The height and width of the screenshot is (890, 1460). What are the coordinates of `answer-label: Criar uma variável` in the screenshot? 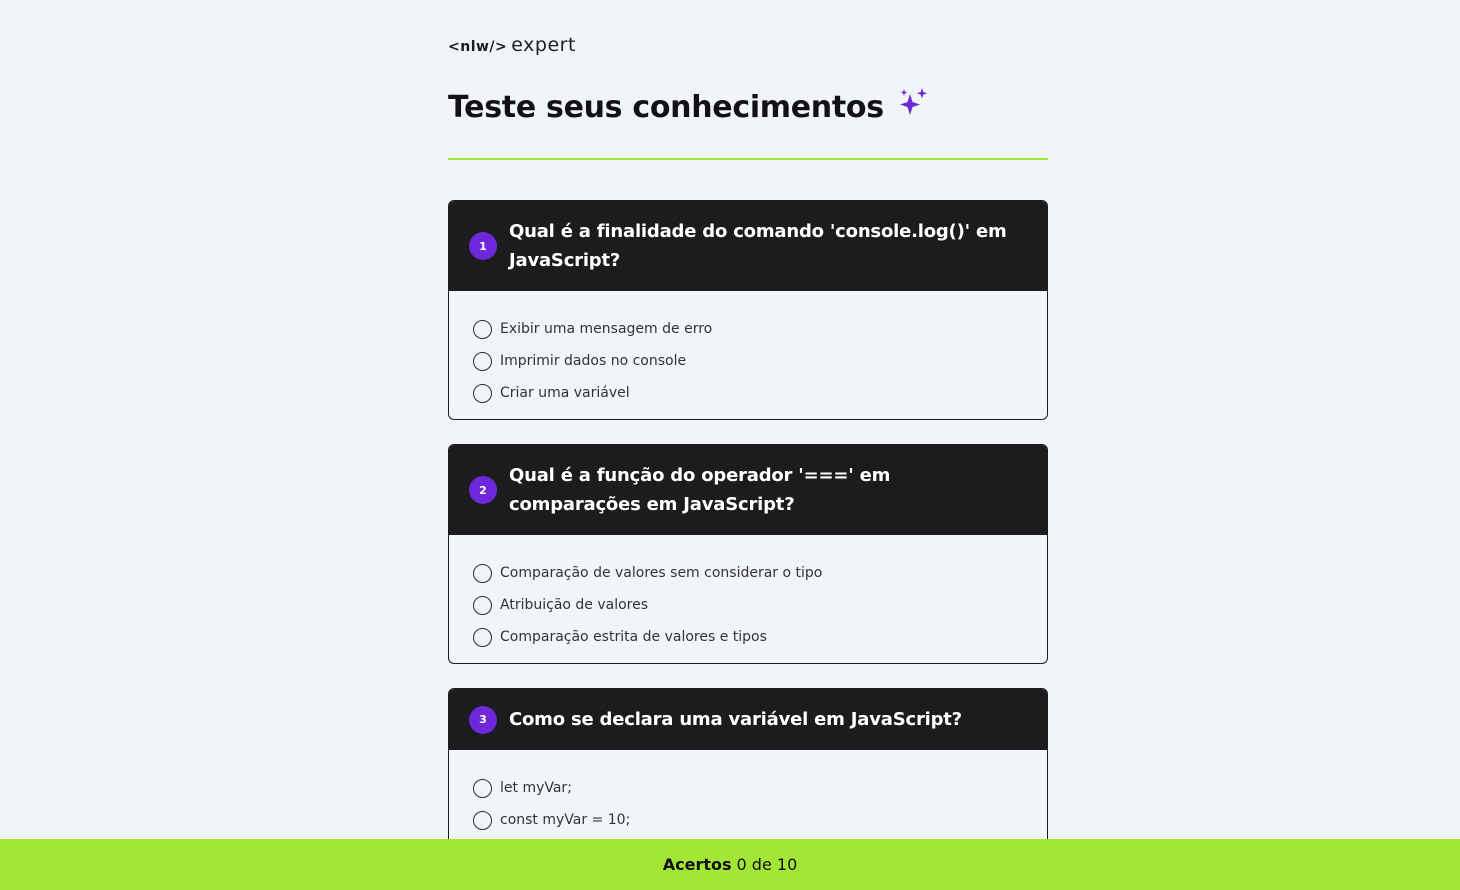 It's located at (565, 393).